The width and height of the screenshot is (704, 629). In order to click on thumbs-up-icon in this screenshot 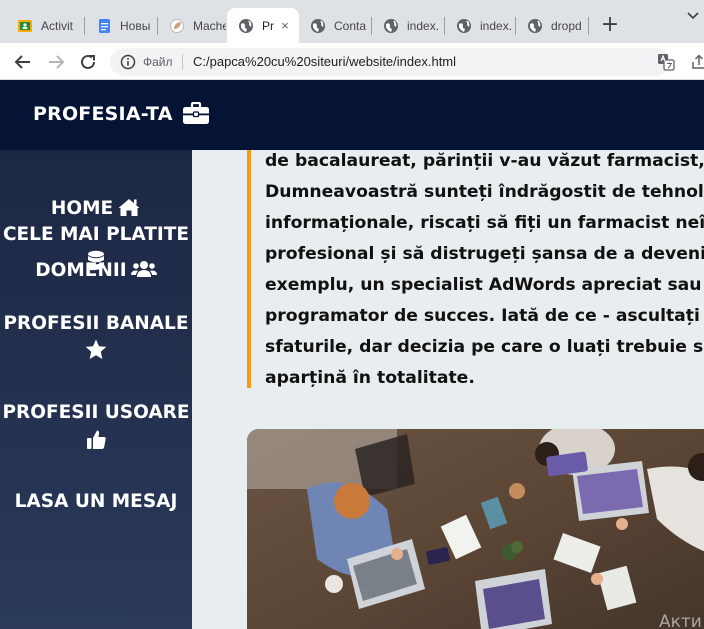, I will do `click(96, 443)`.